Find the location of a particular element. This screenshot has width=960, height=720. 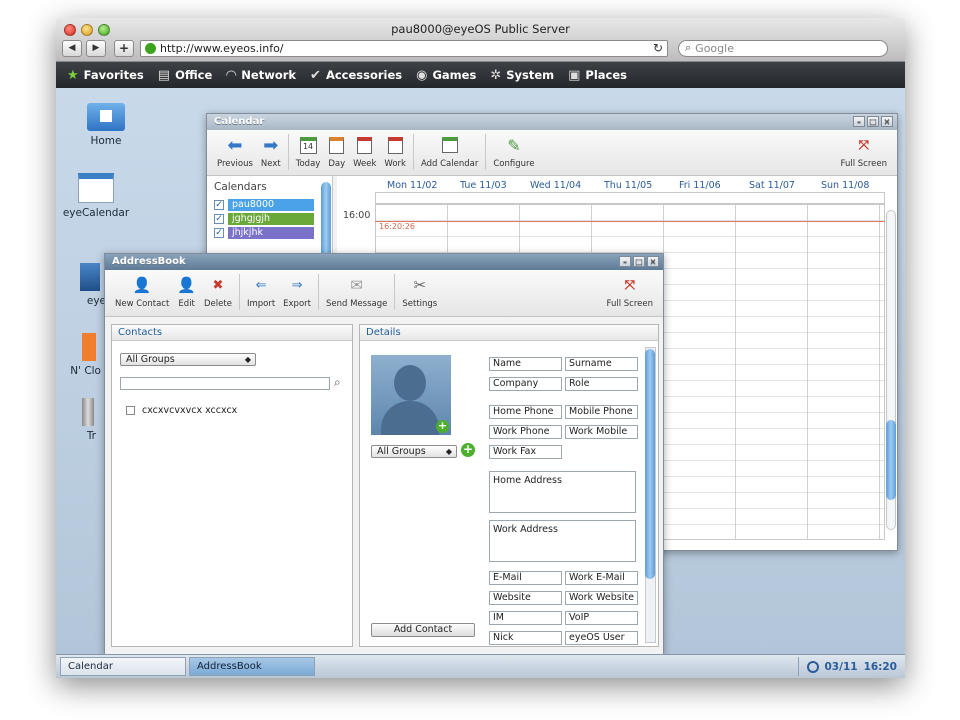

role-field: Role is located at coordinates (601, 384).